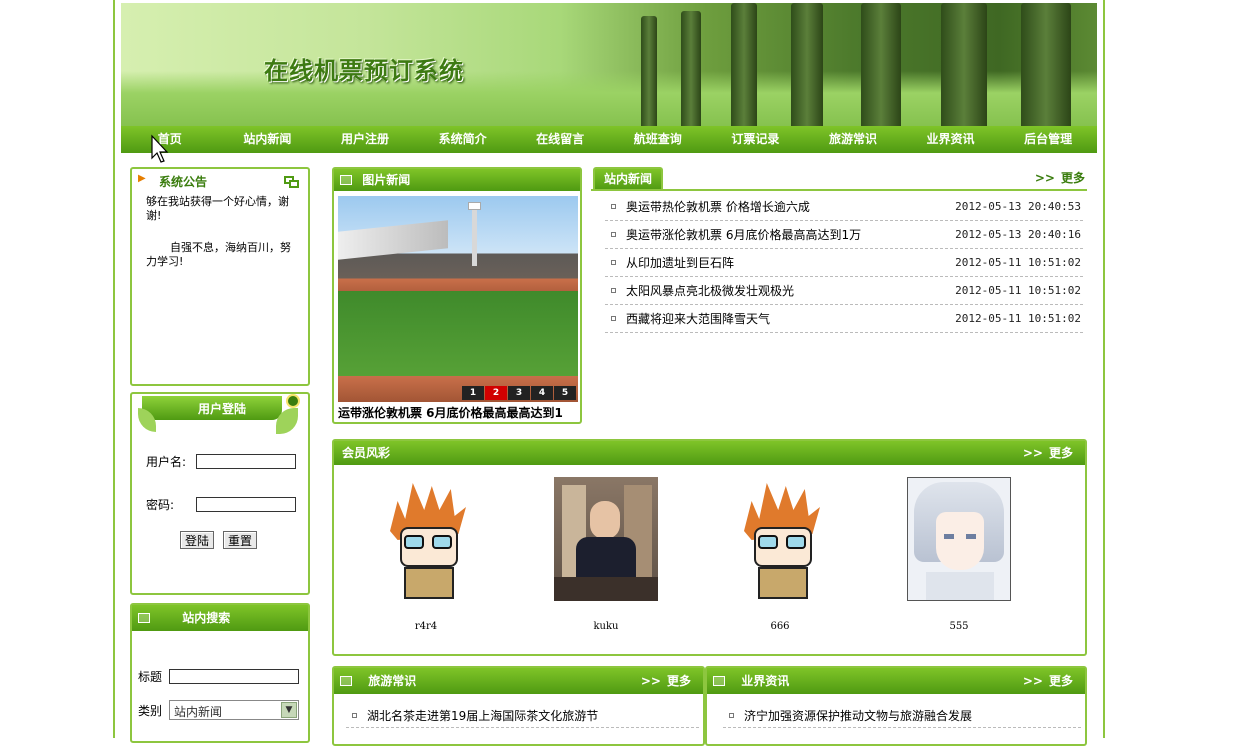 This screenshot has width=1239, height=746. Describe the element at coordinates (951, 139) in the screenshot. I see `nav-industry-news: 业界资讯` at that location.